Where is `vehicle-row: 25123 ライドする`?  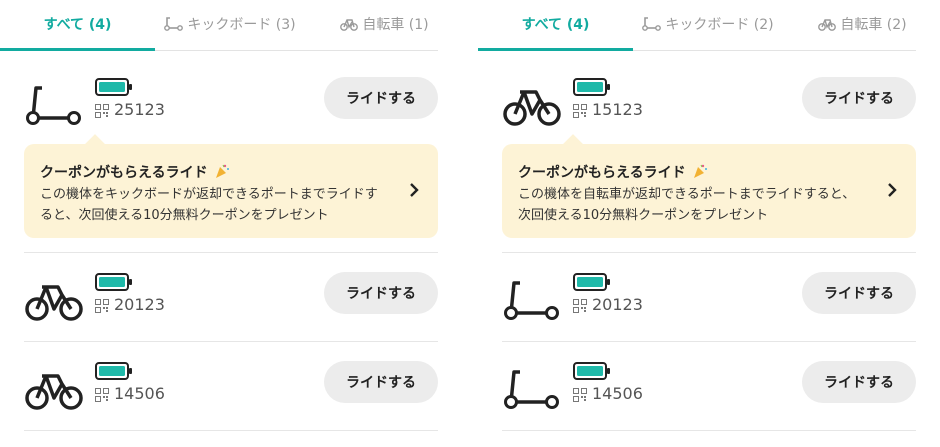 vehicle-row: 25123 ライドする is located at coordinates (219, 102).